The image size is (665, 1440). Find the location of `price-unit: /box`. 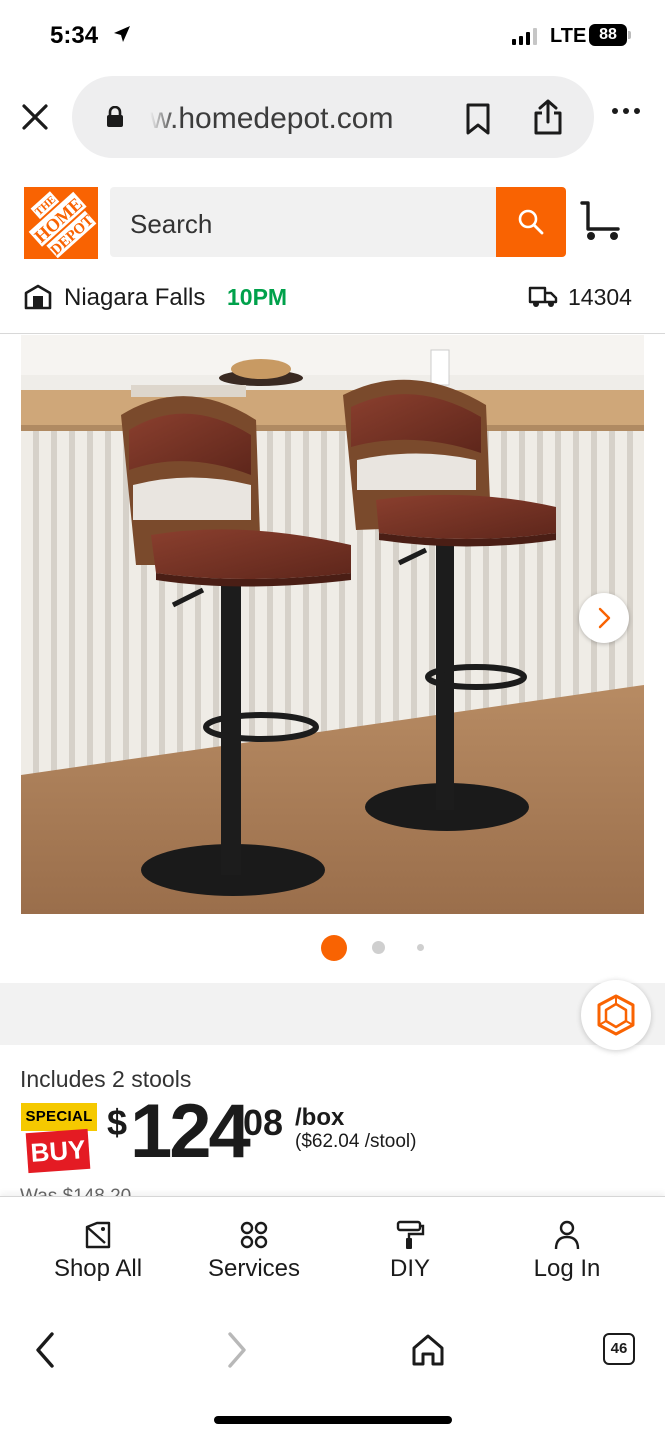

price-unit: /box is located at coordinates (320, 1117).